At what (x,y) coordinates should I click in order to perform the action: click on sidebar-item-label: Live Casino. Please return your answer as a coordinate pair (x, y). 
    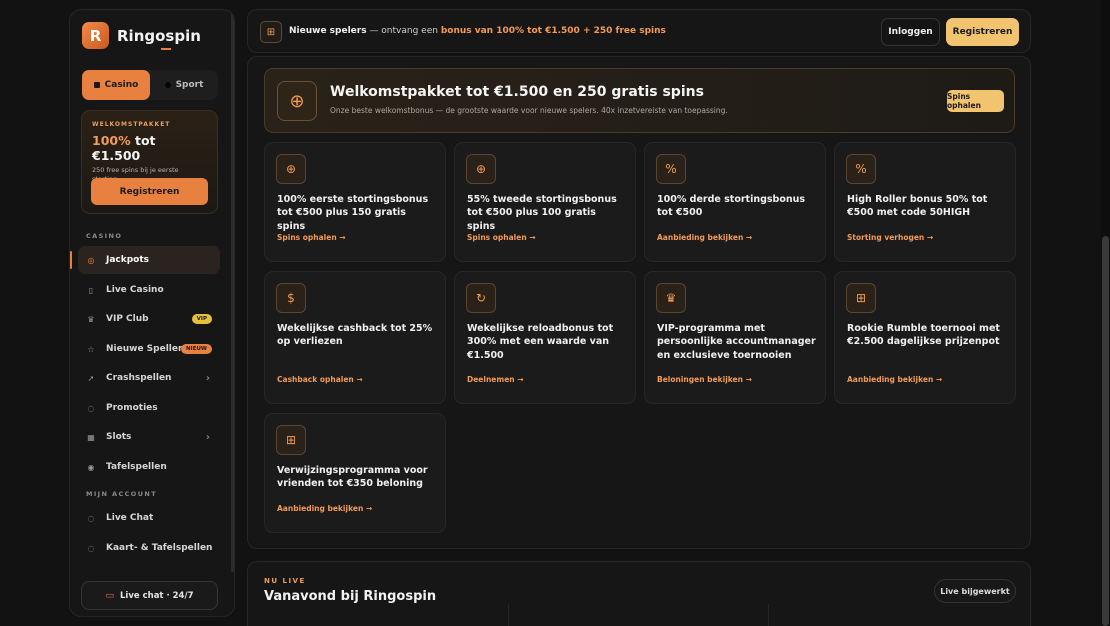
    Looking at the image, I should click on (135, 290).